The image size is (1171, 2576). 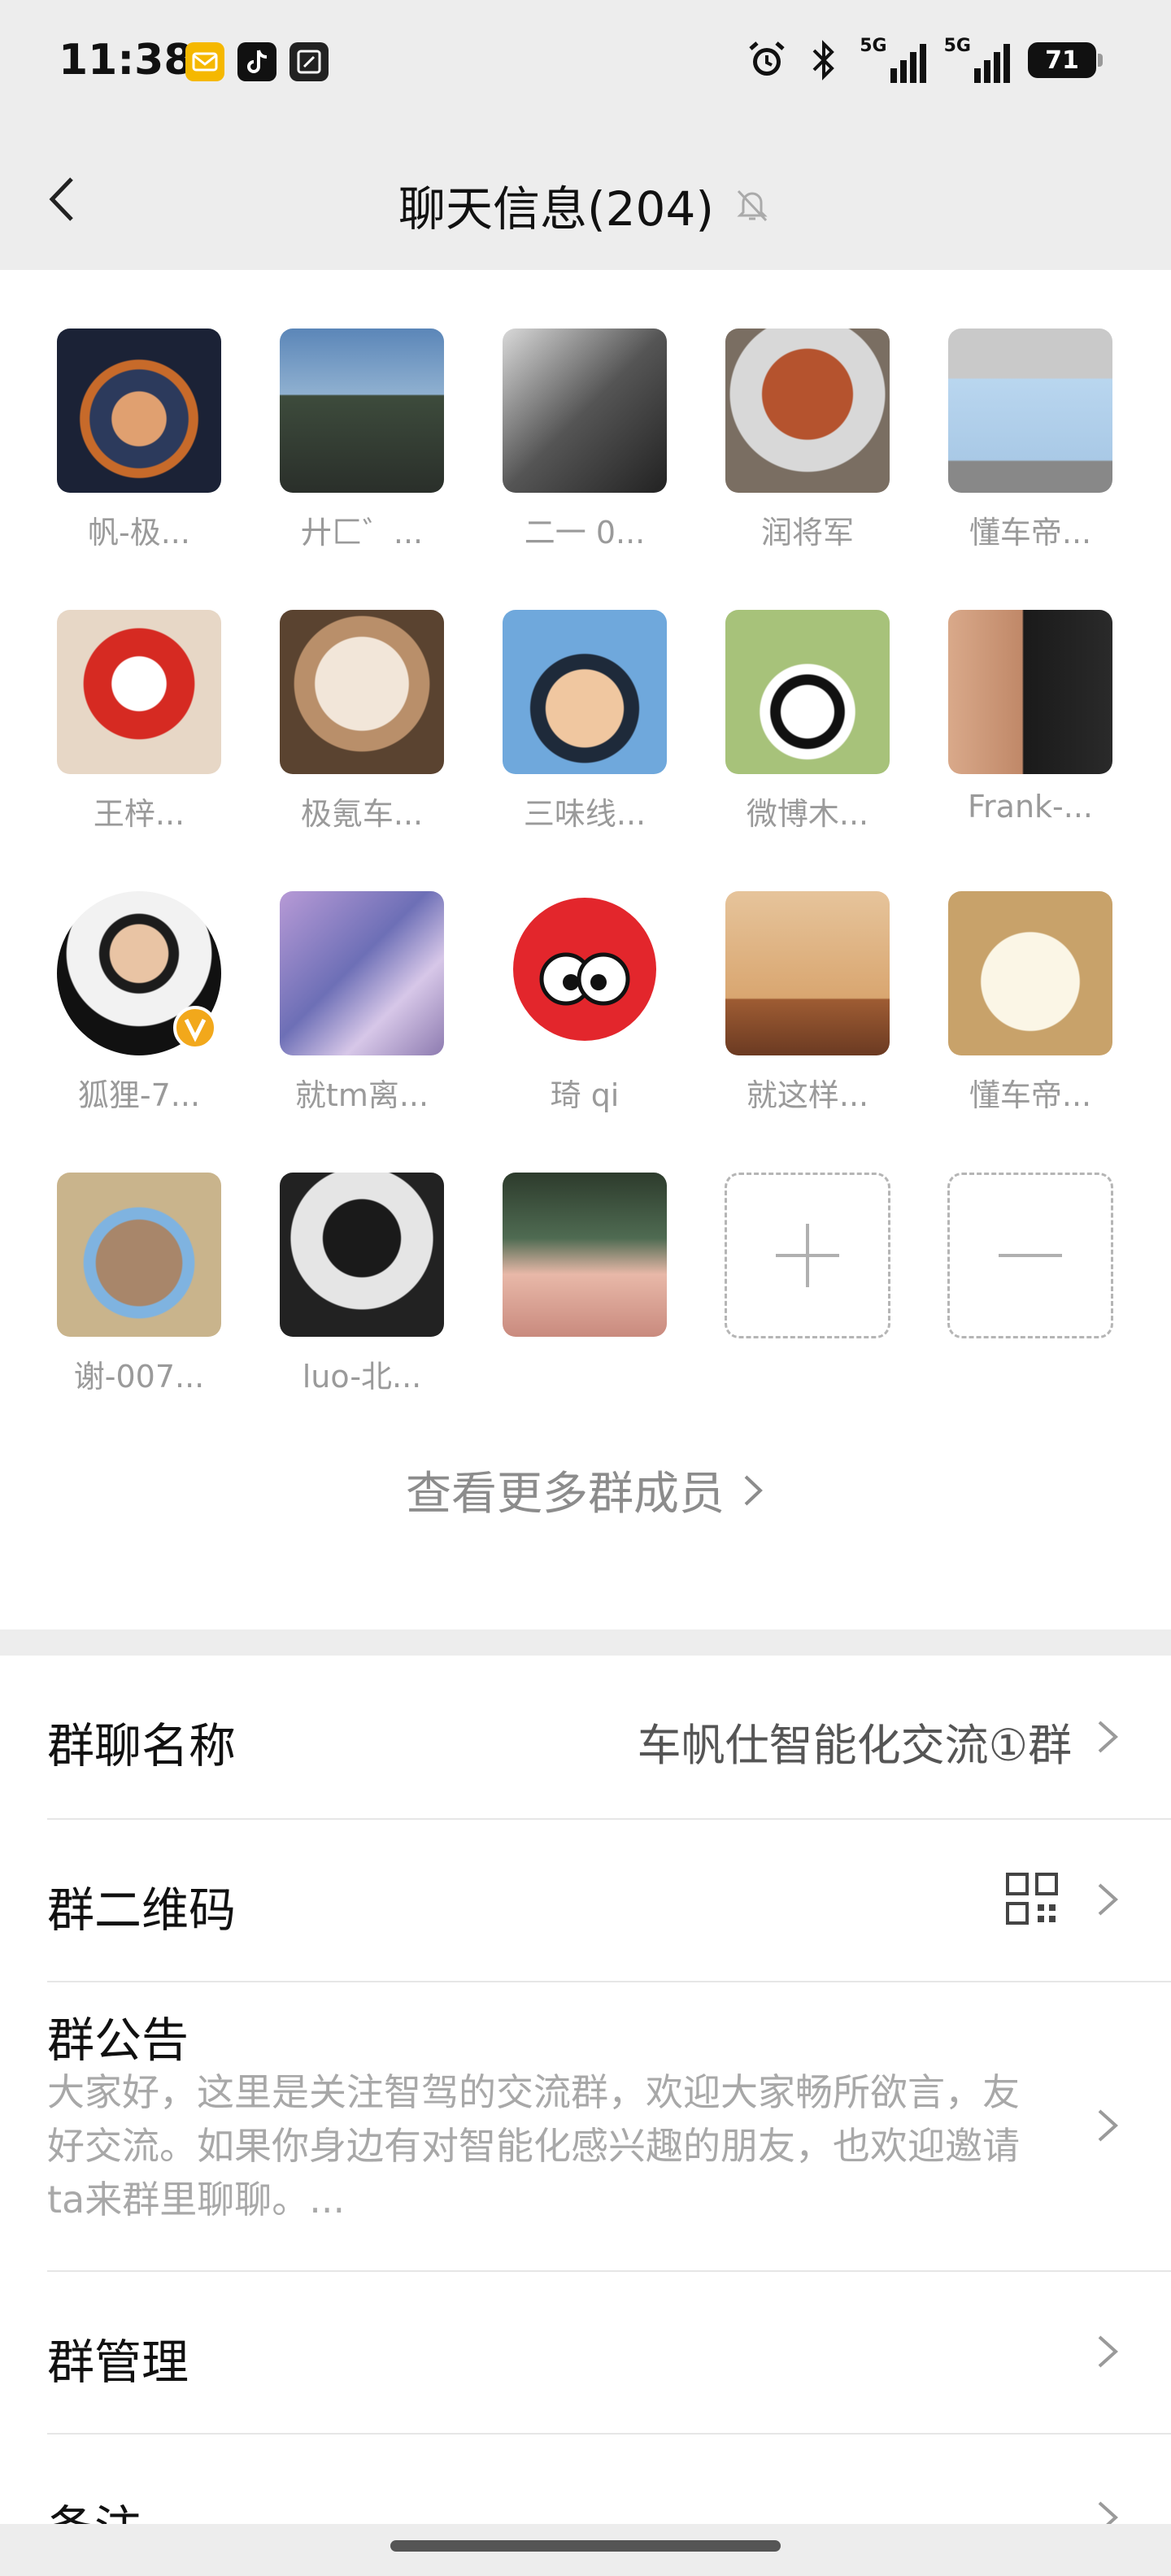 What do you see at coordinates (142, 1746) in the screenshot?
I see `group-name-label: 群聊名称` at bounding box center [142, 1746].